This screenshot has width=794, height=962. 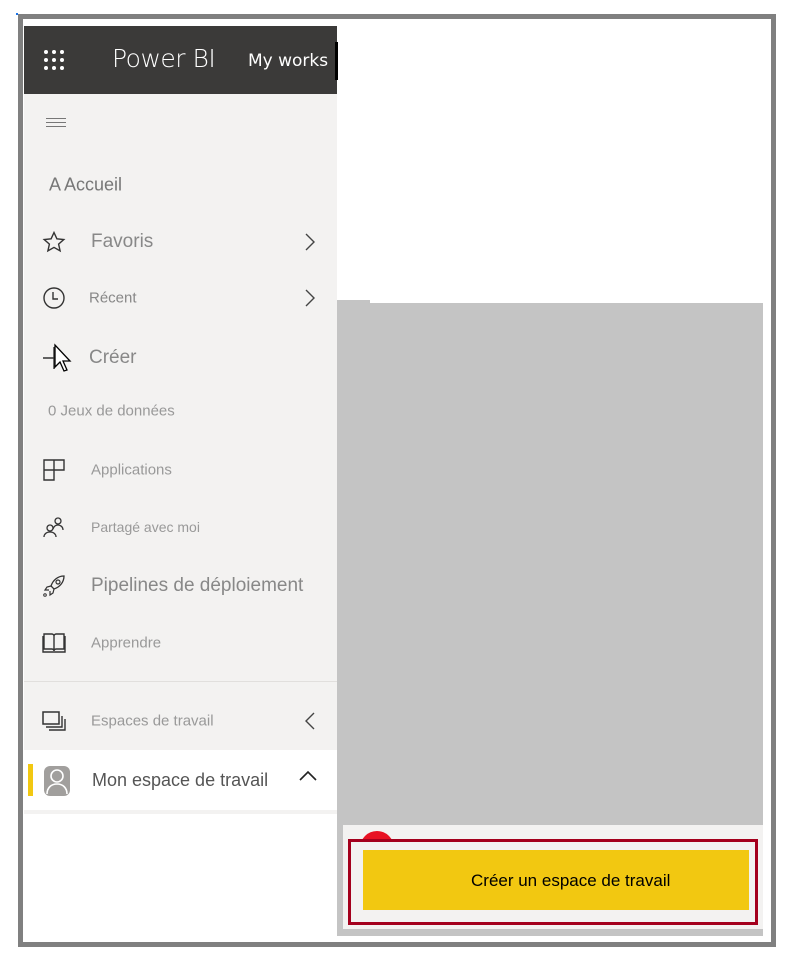 What do you see at coordinates (131, 470) in the screenshot?
I see `nav-apps-label: Applications` at bounding box center [131, 470].